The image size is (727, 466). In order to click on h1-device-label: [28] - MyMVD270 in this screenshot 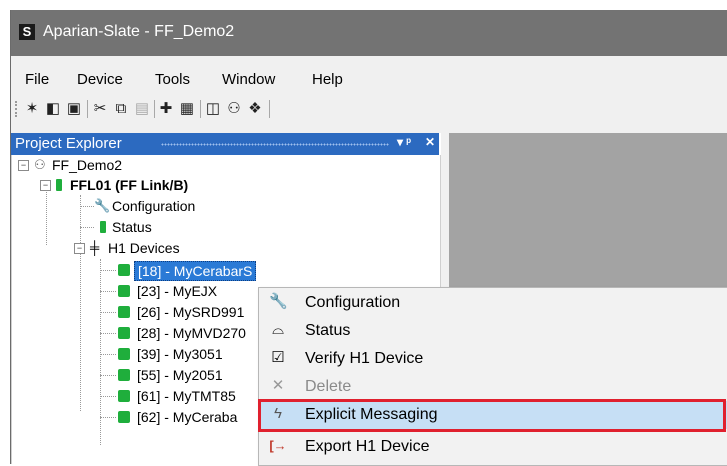, I will do `click(191, 333)`.